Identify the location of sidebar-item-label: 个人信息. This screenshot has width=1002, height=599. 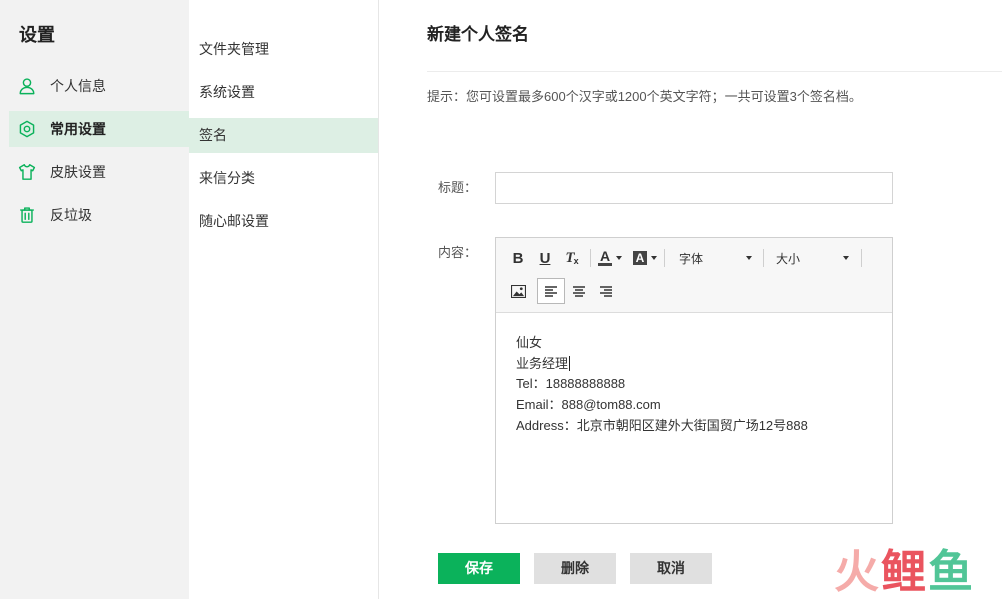
(78, 86).